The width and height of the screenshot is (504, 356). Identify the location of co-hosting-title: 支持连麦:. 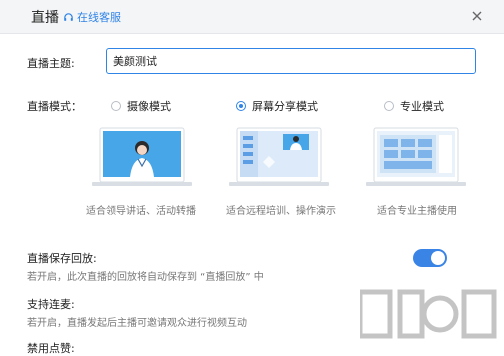
(51, 304).